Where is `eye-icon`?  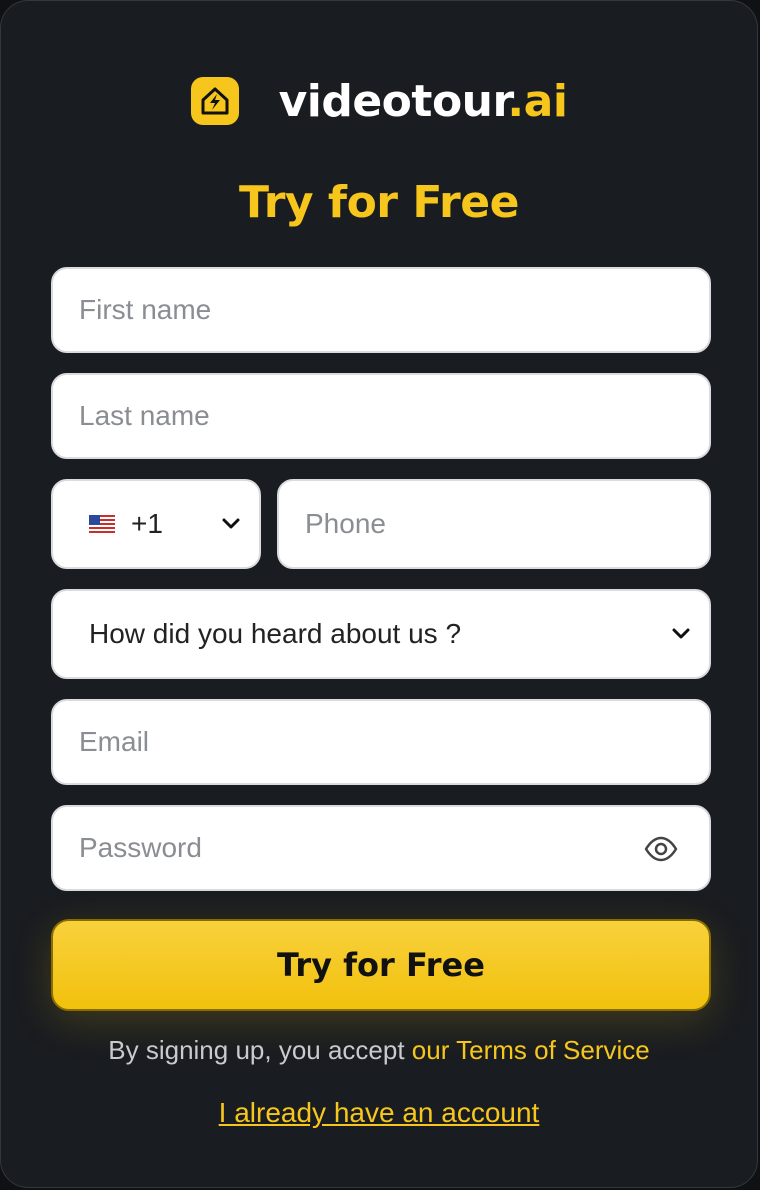 eye-icon is located at coordinates (661, 849).